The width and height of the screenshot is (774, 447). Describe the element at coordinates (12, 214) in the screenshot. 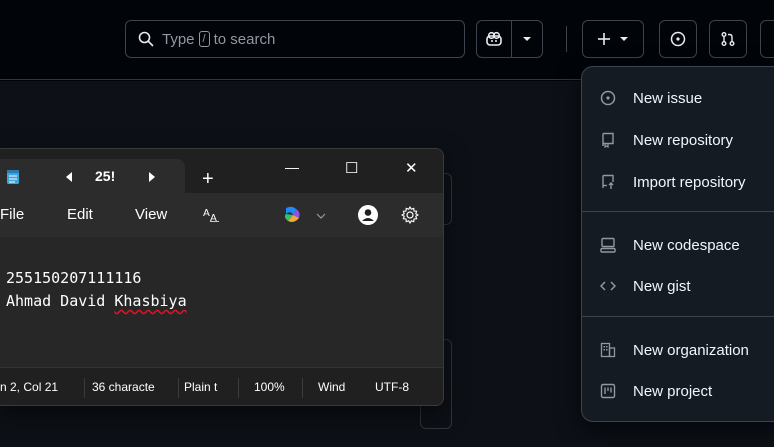

I see `menu-file: File` at that location.